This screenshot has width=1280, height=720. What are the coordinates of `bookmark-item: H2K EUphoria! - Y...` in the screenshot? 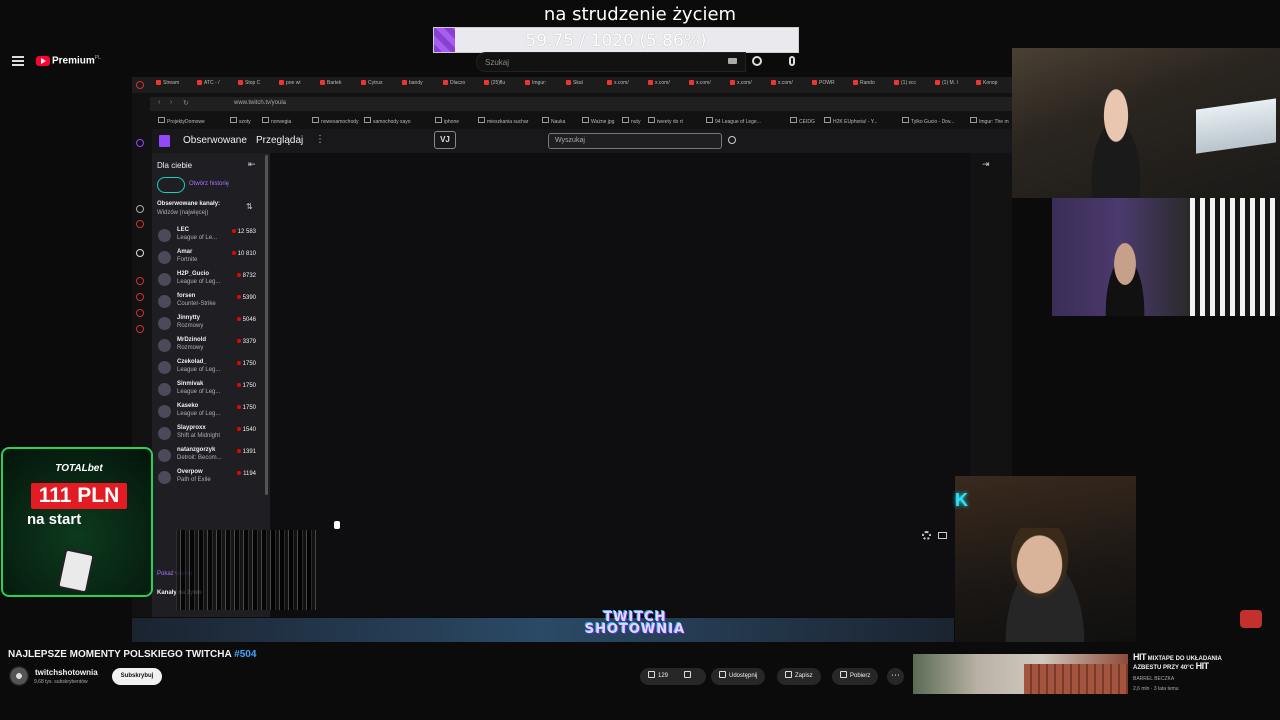 It's located at (851, 121).